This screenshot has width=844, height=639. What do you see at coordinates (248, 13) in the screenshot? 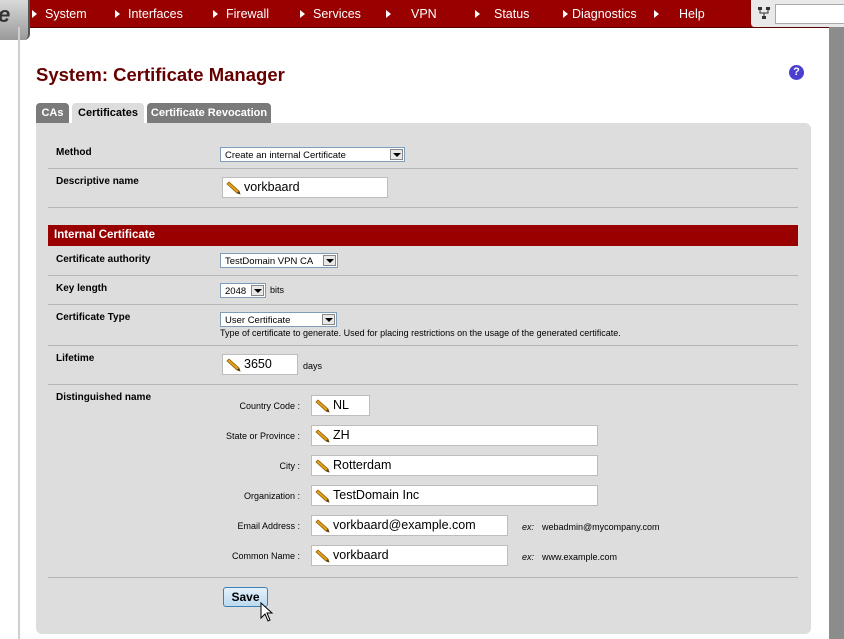
I see `menu-label: Firewall` at bounding box center [248, 13].